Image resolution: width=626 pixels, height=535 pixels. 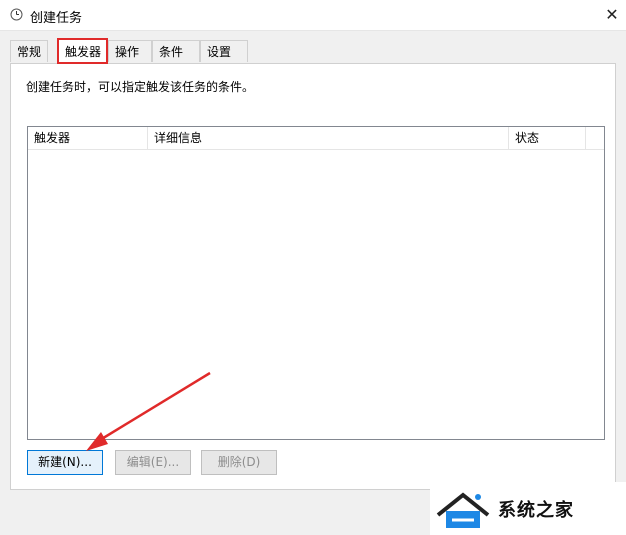 I want to click on column-header-trigger: 触发器, so click(x=88, y=138).